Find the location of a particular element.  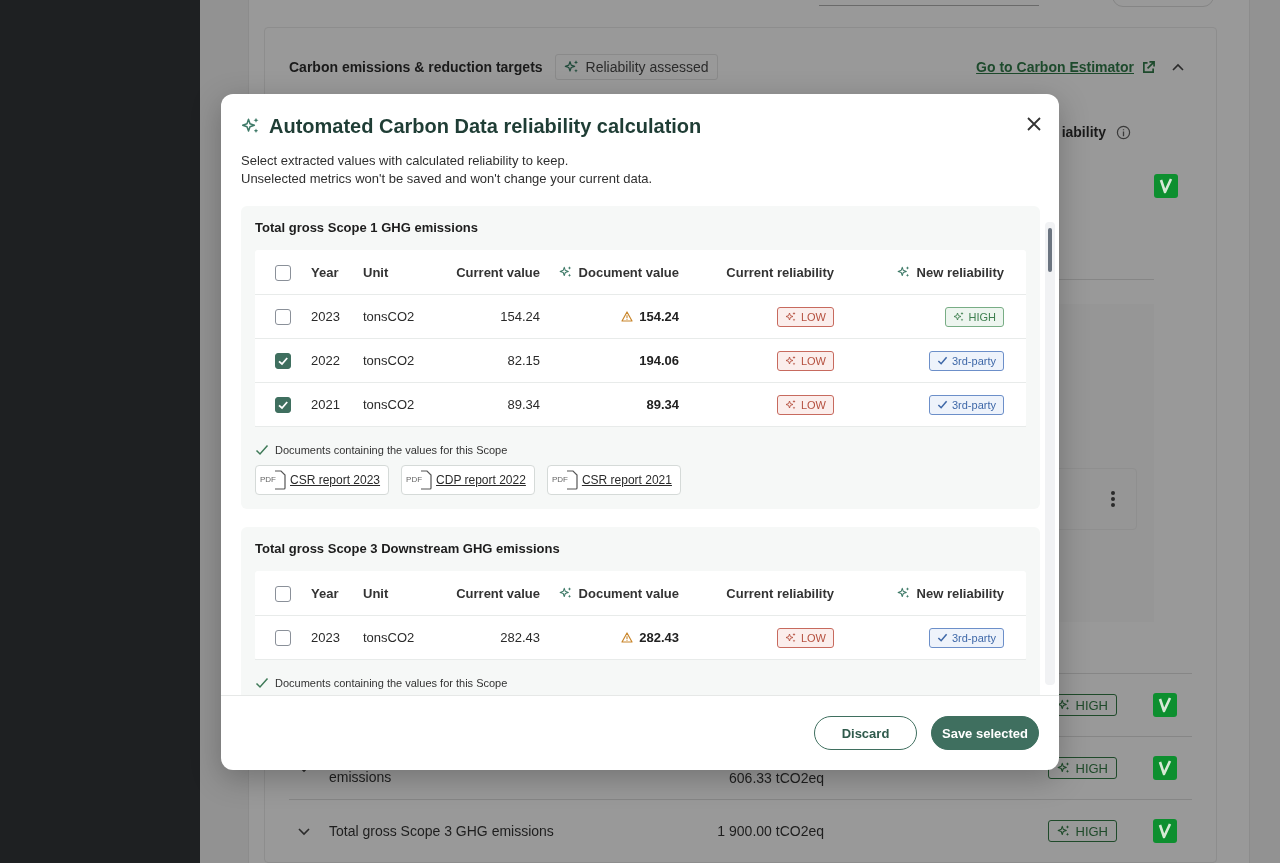

reliability-assessed-badge: Reliability assessed is located at coordinates (636, 67).